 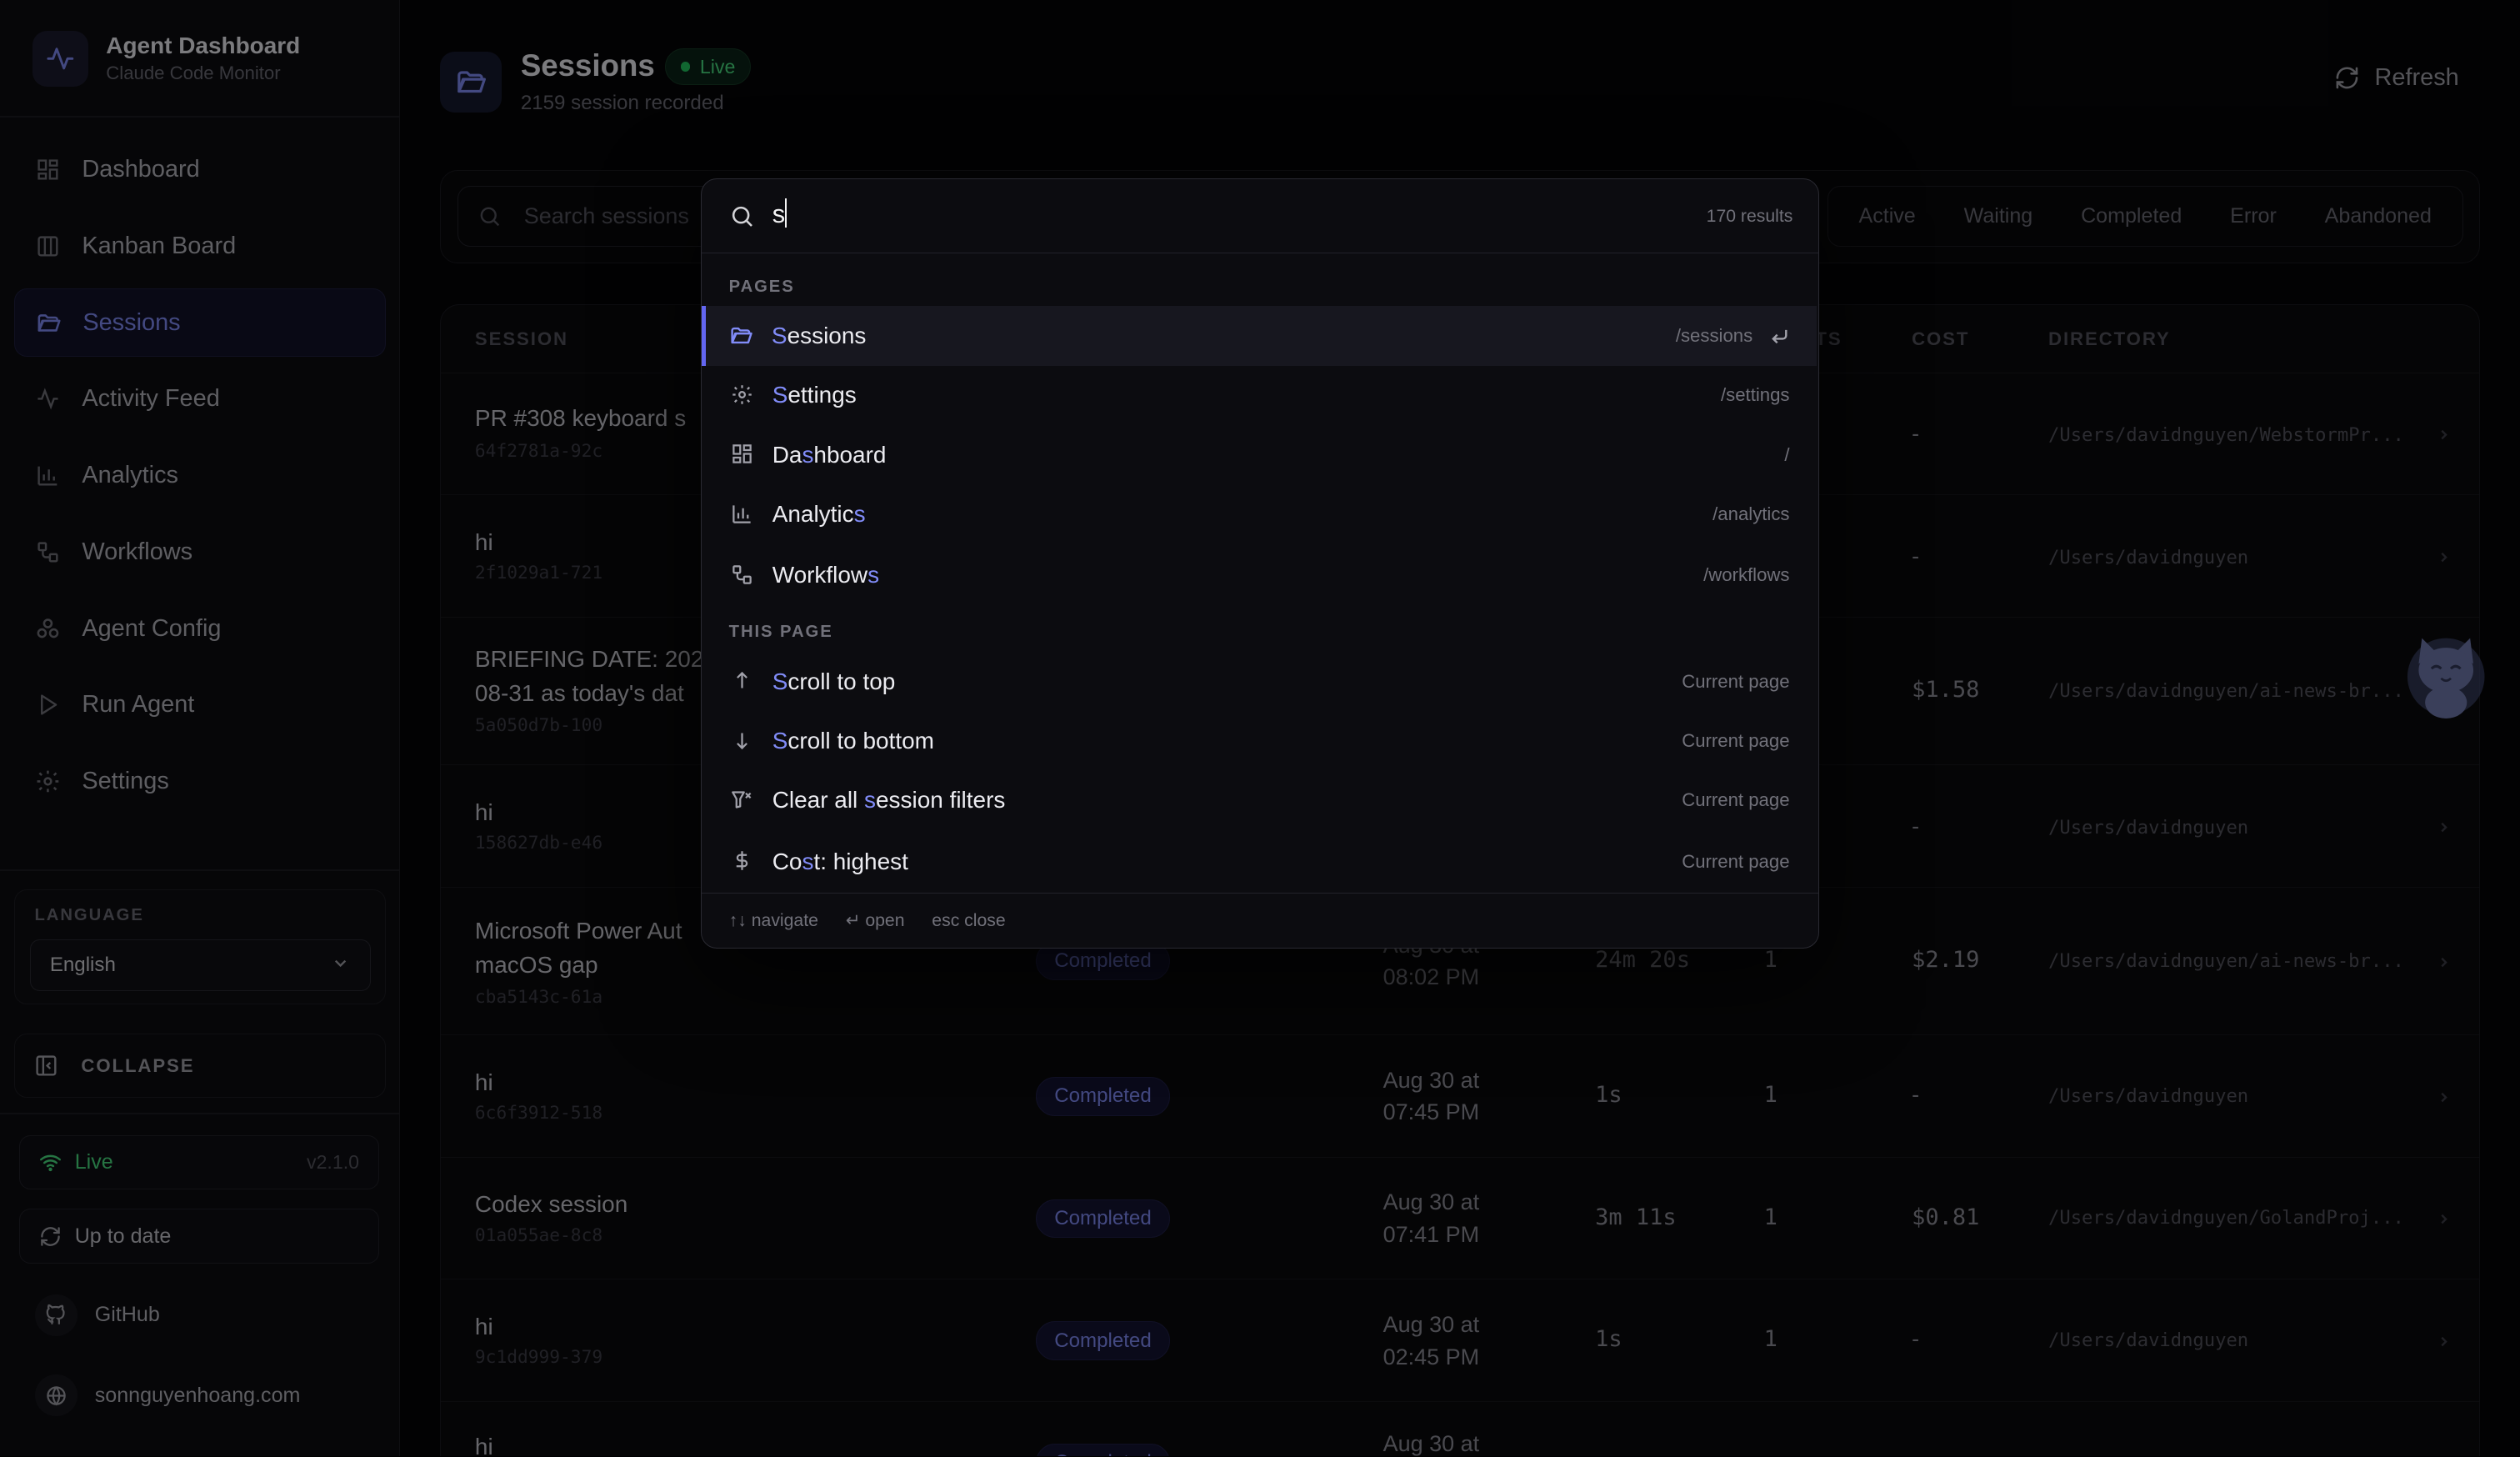 What do you see at coordinates (1259, 740) in the screenshot?
I see `palette-item-scroll-bottom: Scroll to bottom Current page` at bounding box center [1259, 740].